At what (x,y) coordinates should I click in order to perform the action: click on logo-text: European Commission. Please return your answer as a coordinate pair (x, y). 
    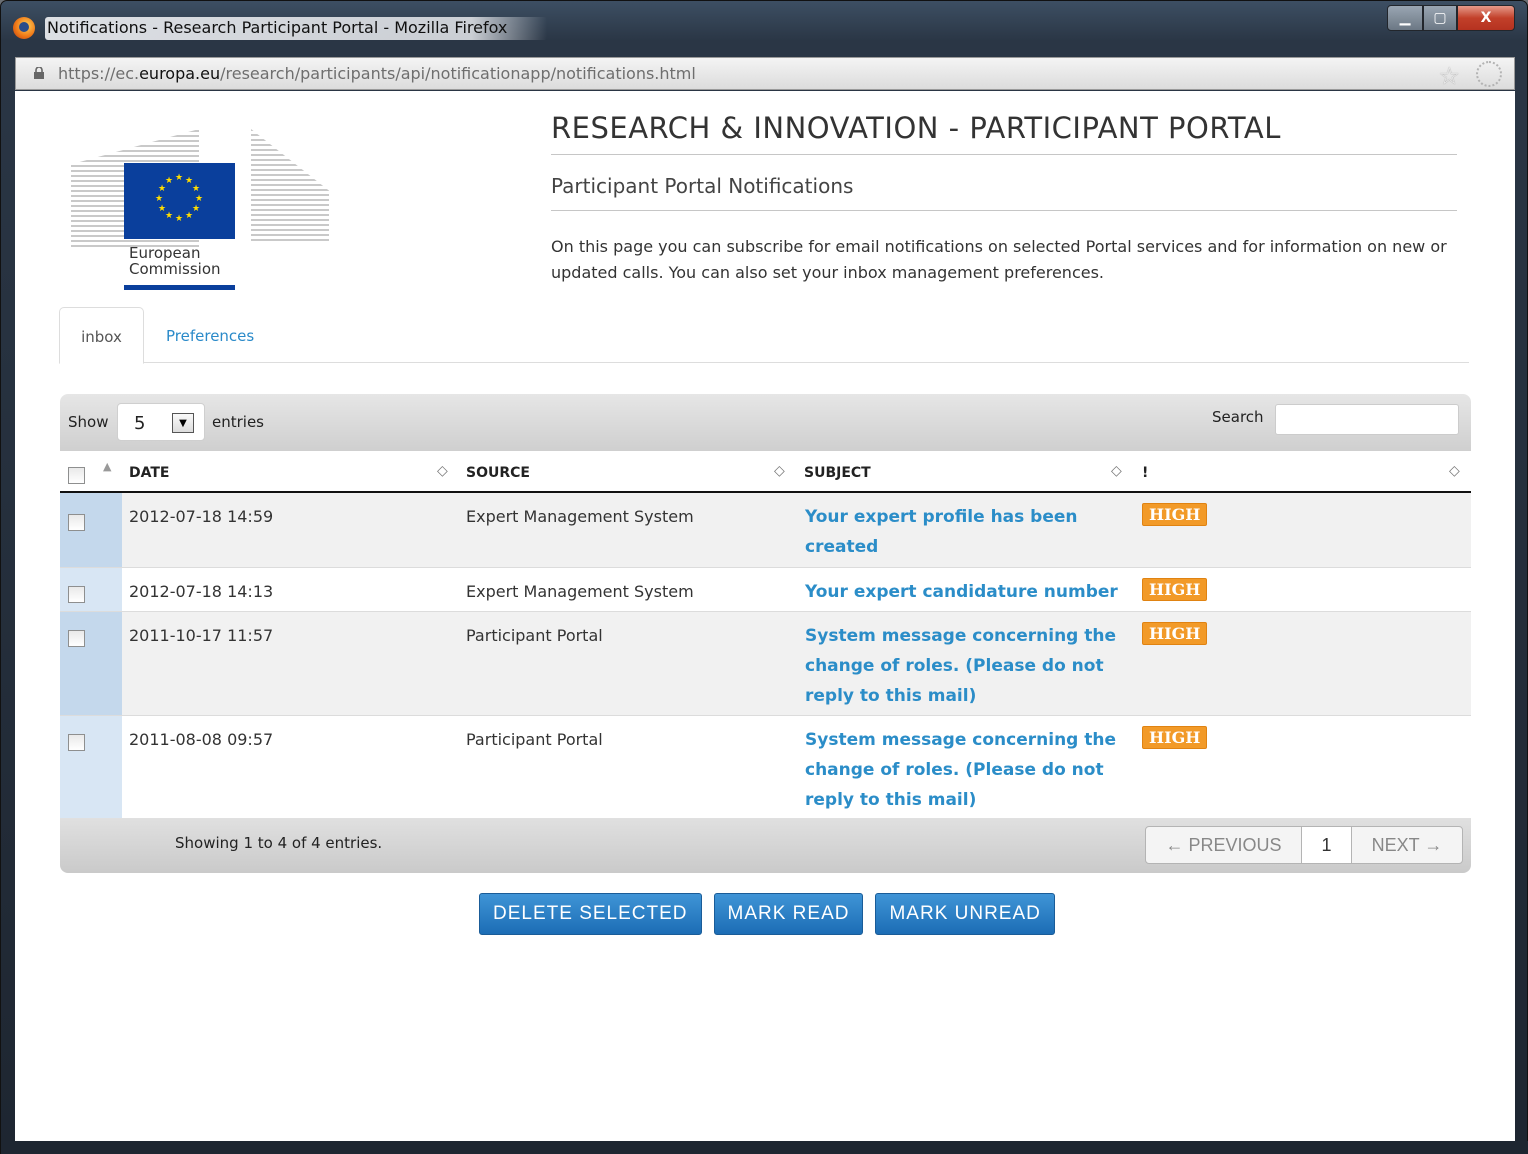
    Looking at the image, I should click on (175, 261).